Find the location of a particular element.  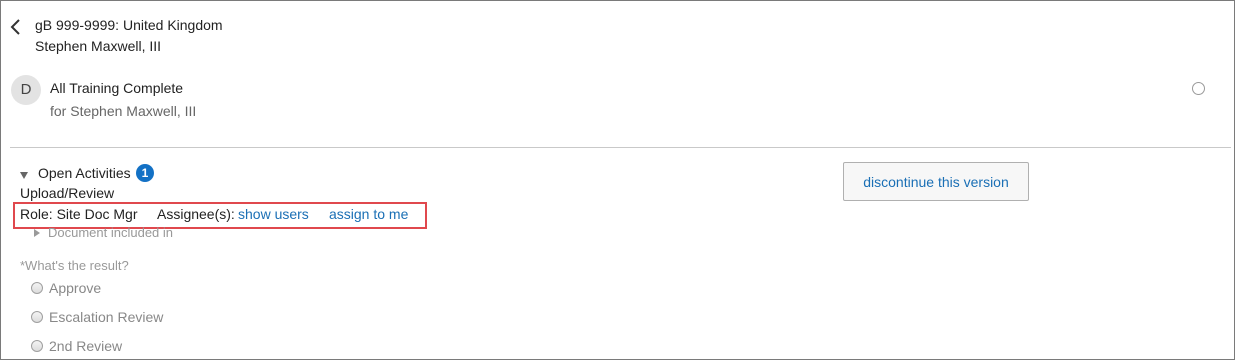

document-included-label: Document included in is located at coordinates (111, 232).